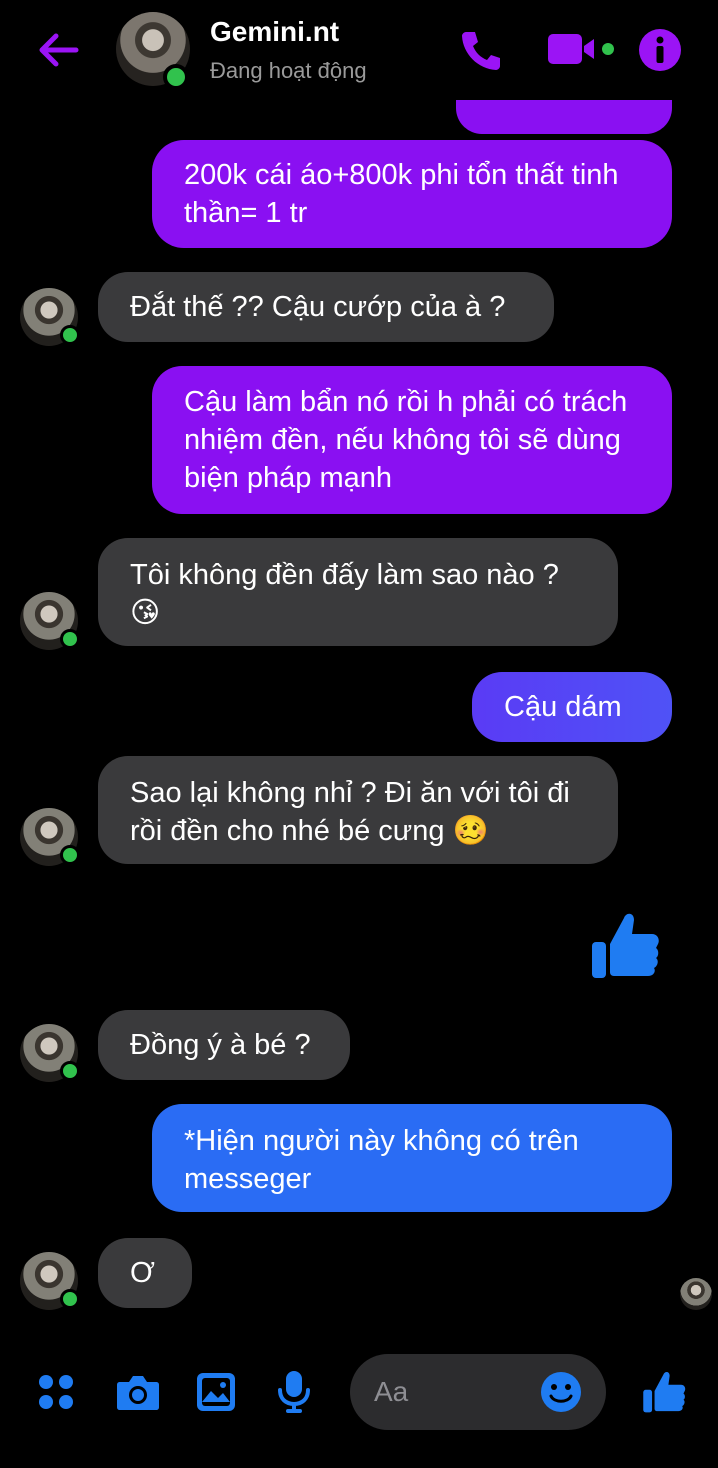 The width and height of the screenshot is (718, 1468). I want to click on message-bubble-outgoing: *Hiện người này không có trên messeger, so click(412, 1158).